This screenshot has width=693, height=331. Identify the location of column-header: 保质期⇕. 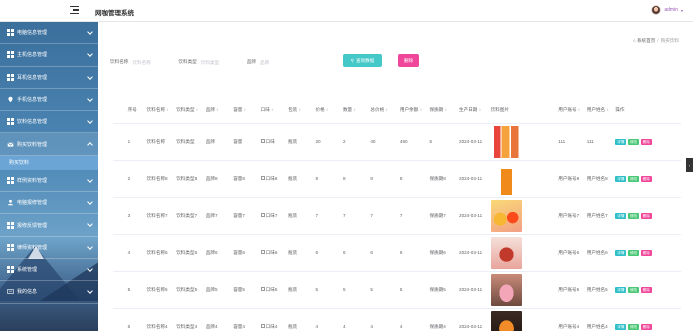
(442, 110).